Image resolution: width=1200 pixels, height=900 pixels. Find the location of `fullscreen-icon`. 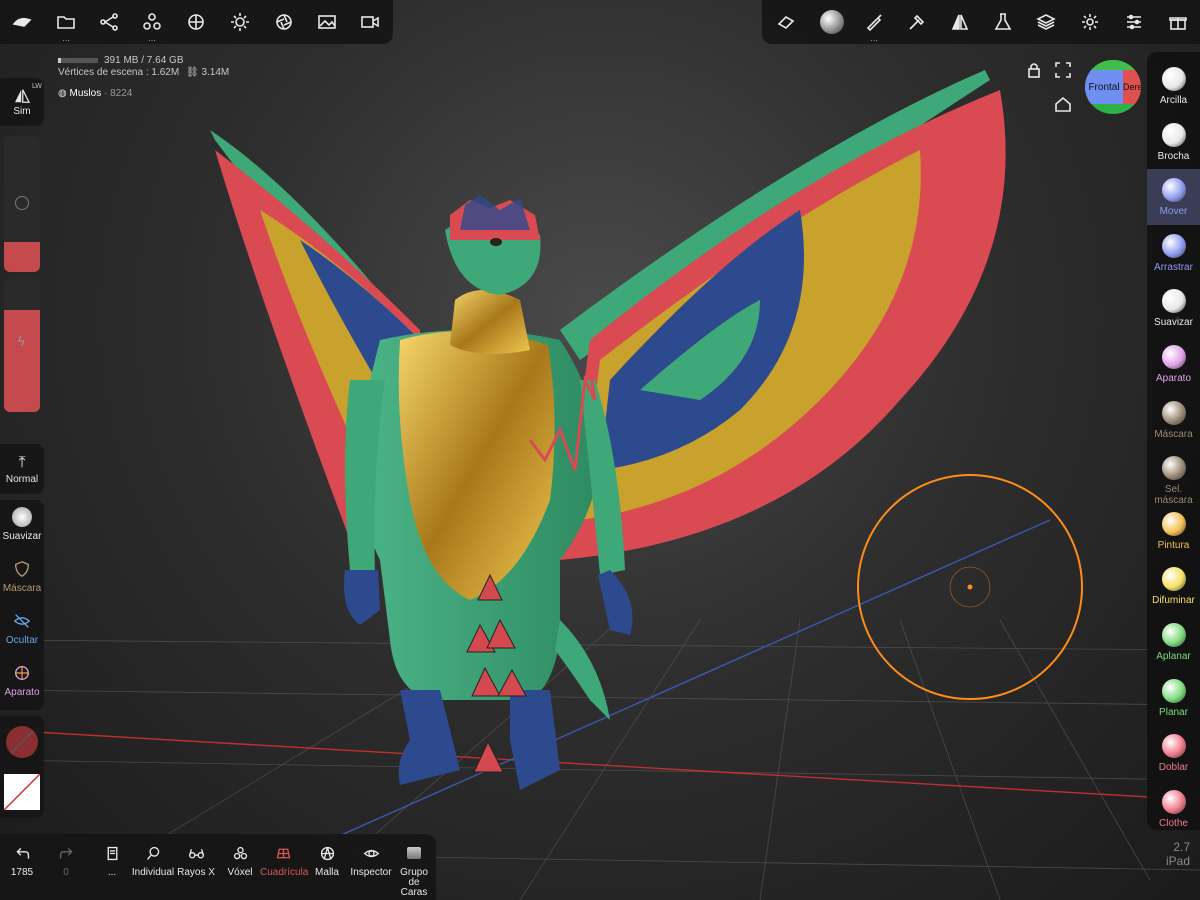

fullscreen-icon is located at coordinates (1063, 70).